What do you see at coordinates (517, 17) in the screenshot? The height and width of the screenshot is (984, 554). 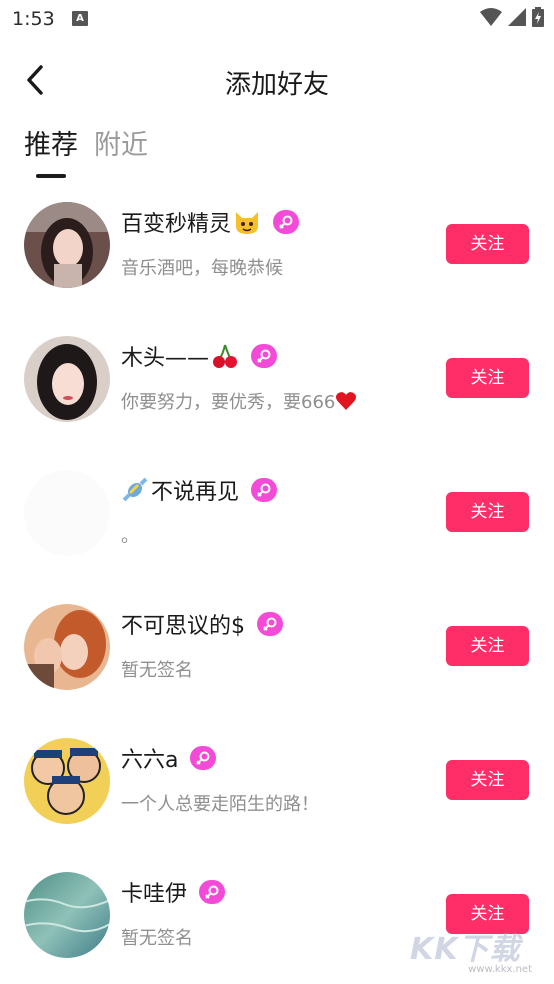 I see `signal-icon` at bounding box center [517, 17].